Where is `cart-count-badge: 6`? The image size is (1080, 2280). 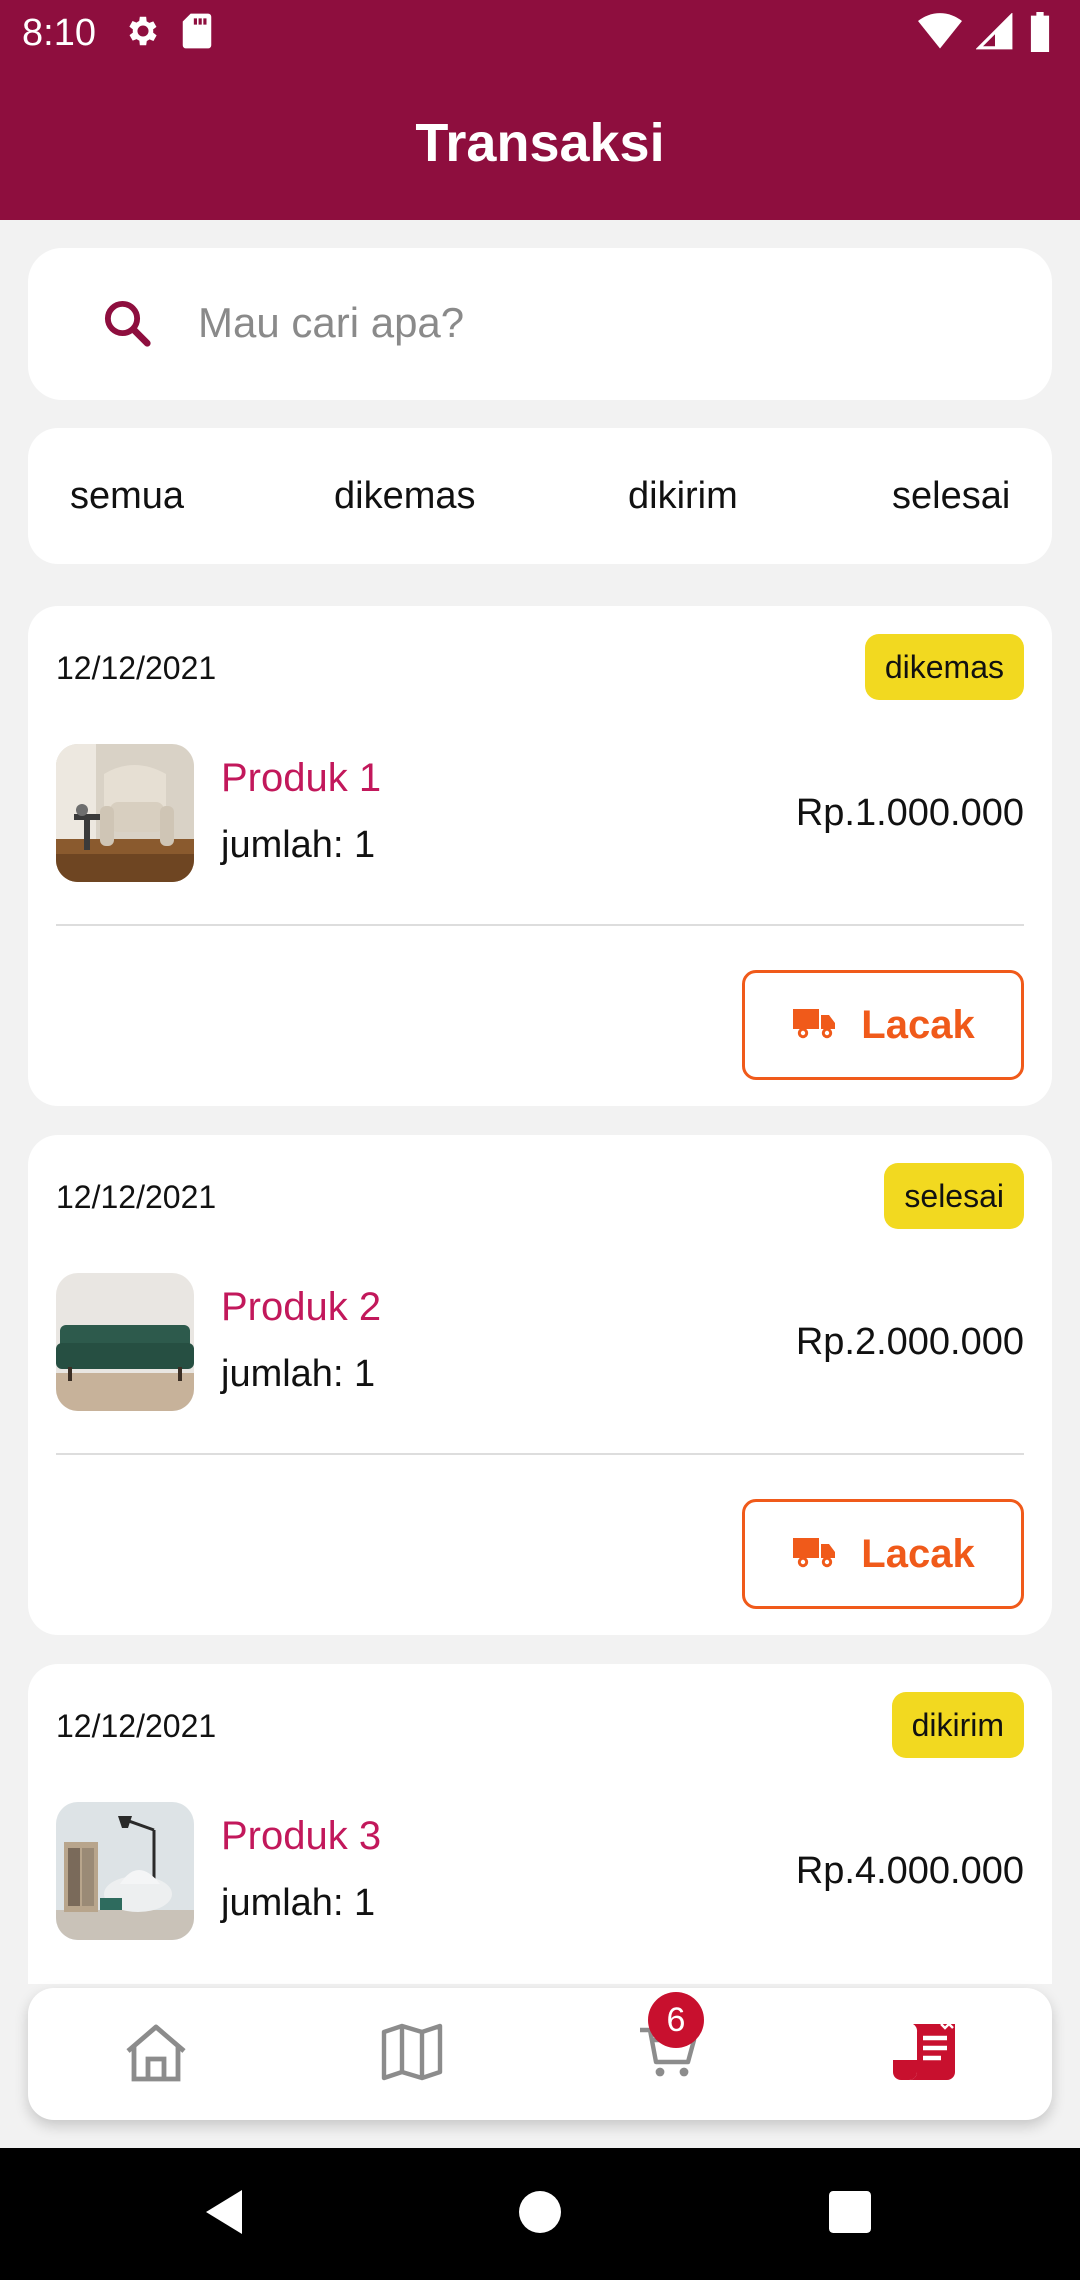
cart-count-badge: 6 is located at coordinates (676, 2020).